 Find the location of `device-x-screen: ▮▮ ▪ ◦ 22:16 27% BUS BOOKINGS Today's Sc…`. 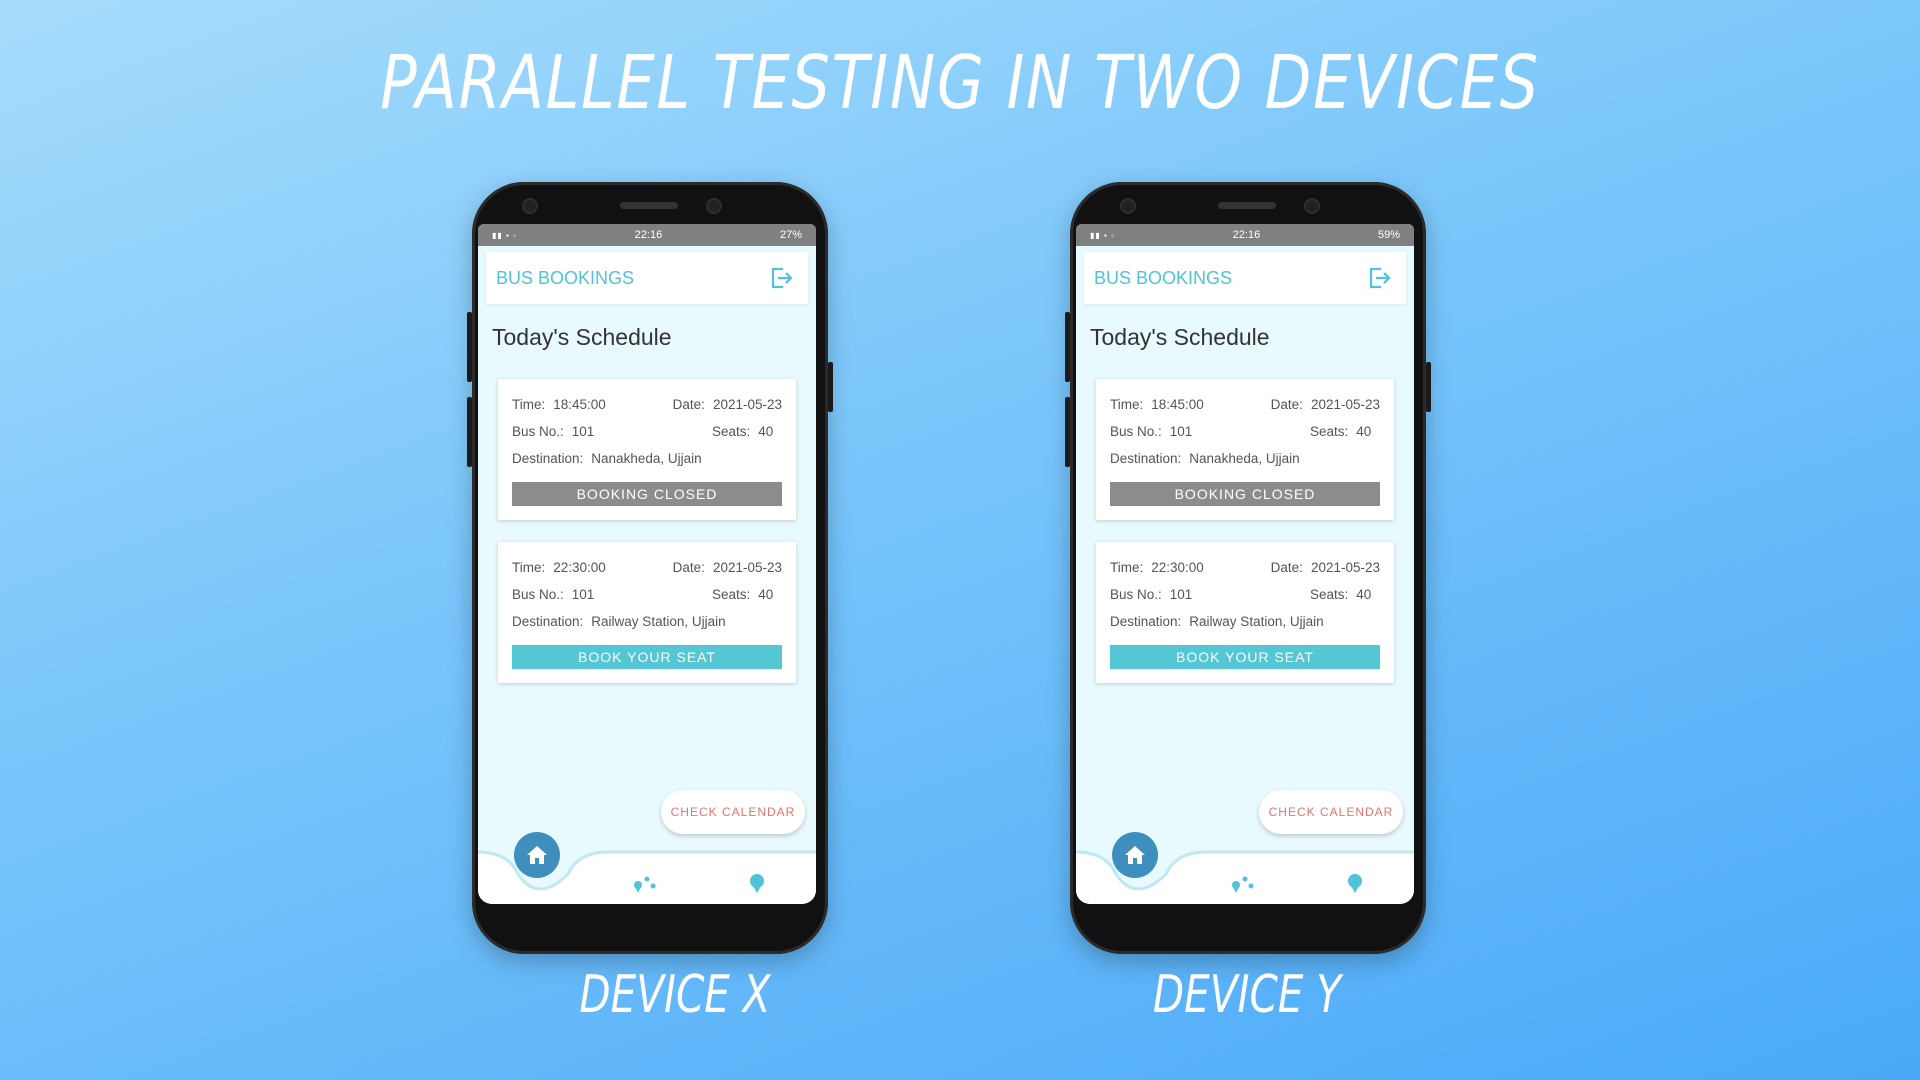

device-x-screen: ▮▮ ▪ ◦ 22:16 27% BUS BOOKINGS Today's Sc… is located at coordinates (647, 564).